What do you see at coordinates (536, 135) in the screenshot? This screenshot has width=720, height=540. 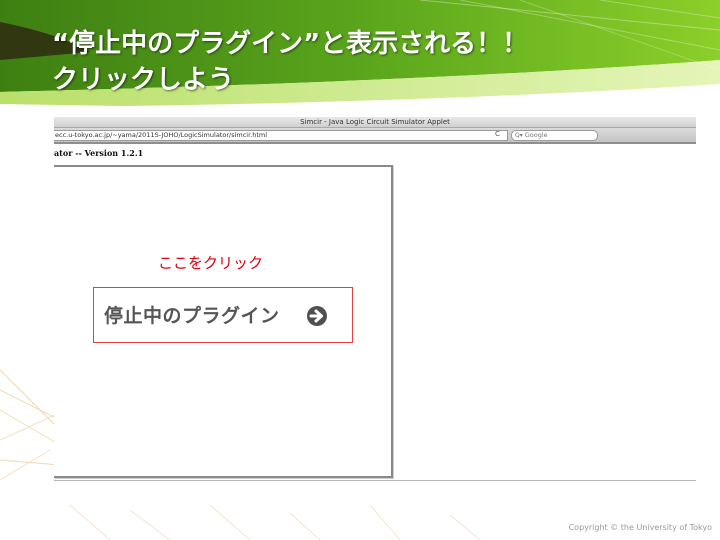 I see `search-placeholder: Google` at bounding box center [536, 135].